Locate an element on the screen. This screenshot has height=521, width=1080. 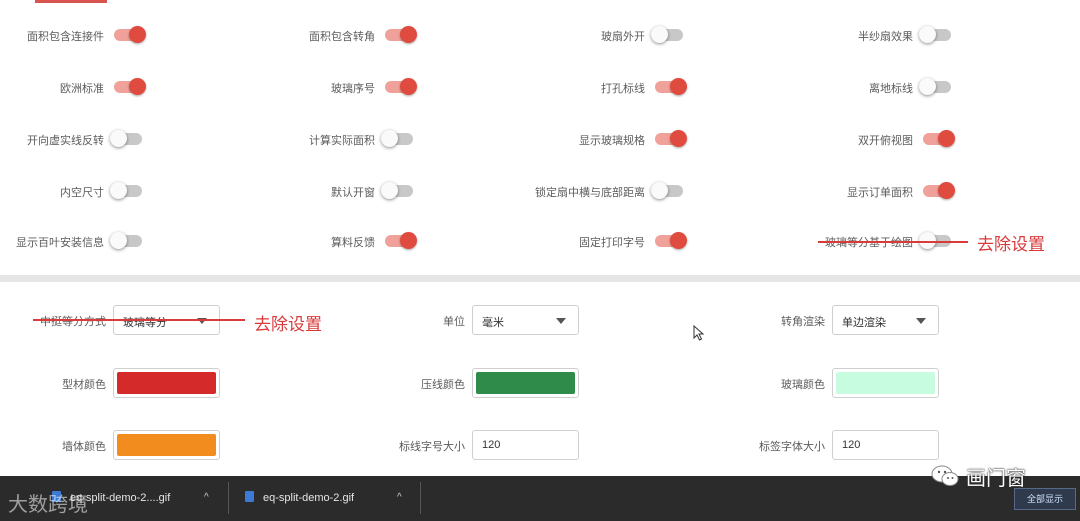
toggle-row: 欧洲标准 玻璃序号 打孔标线 离地标线 is located at coordinates (540, 88).